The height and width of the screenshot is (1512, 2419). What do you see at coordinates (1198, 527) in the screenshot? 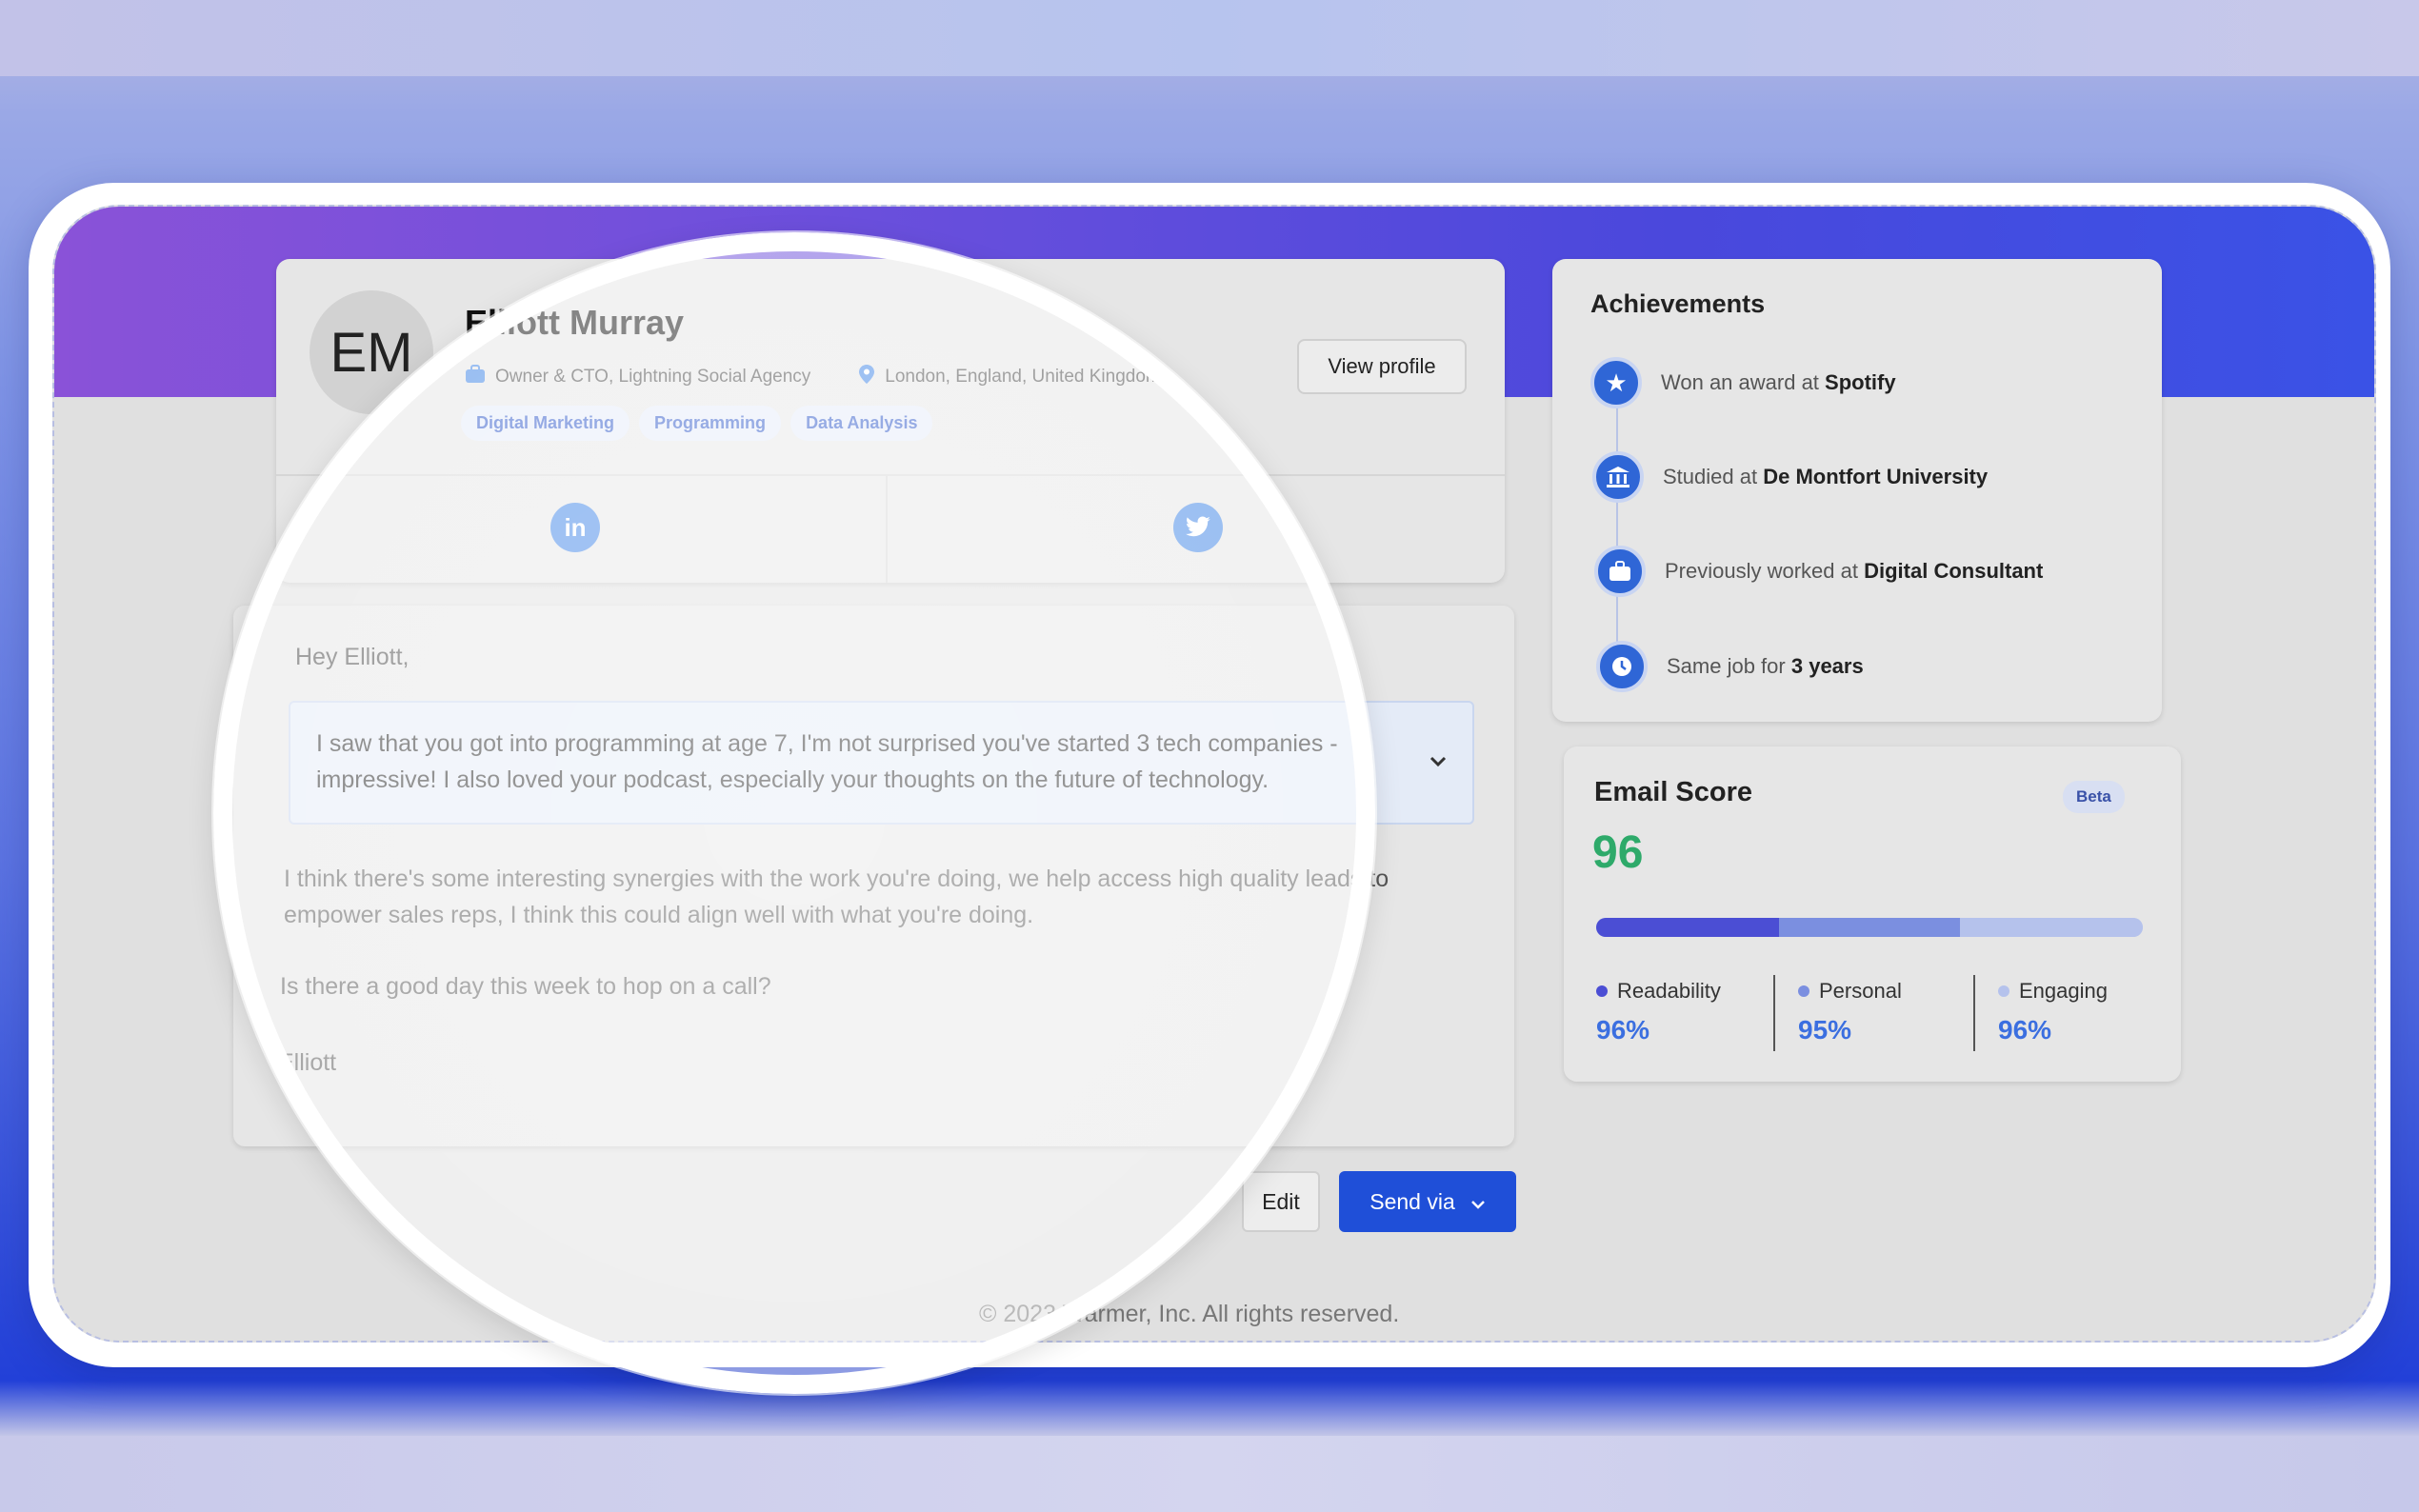
I see `twitter-icon` at bounding box center [1198, 527].